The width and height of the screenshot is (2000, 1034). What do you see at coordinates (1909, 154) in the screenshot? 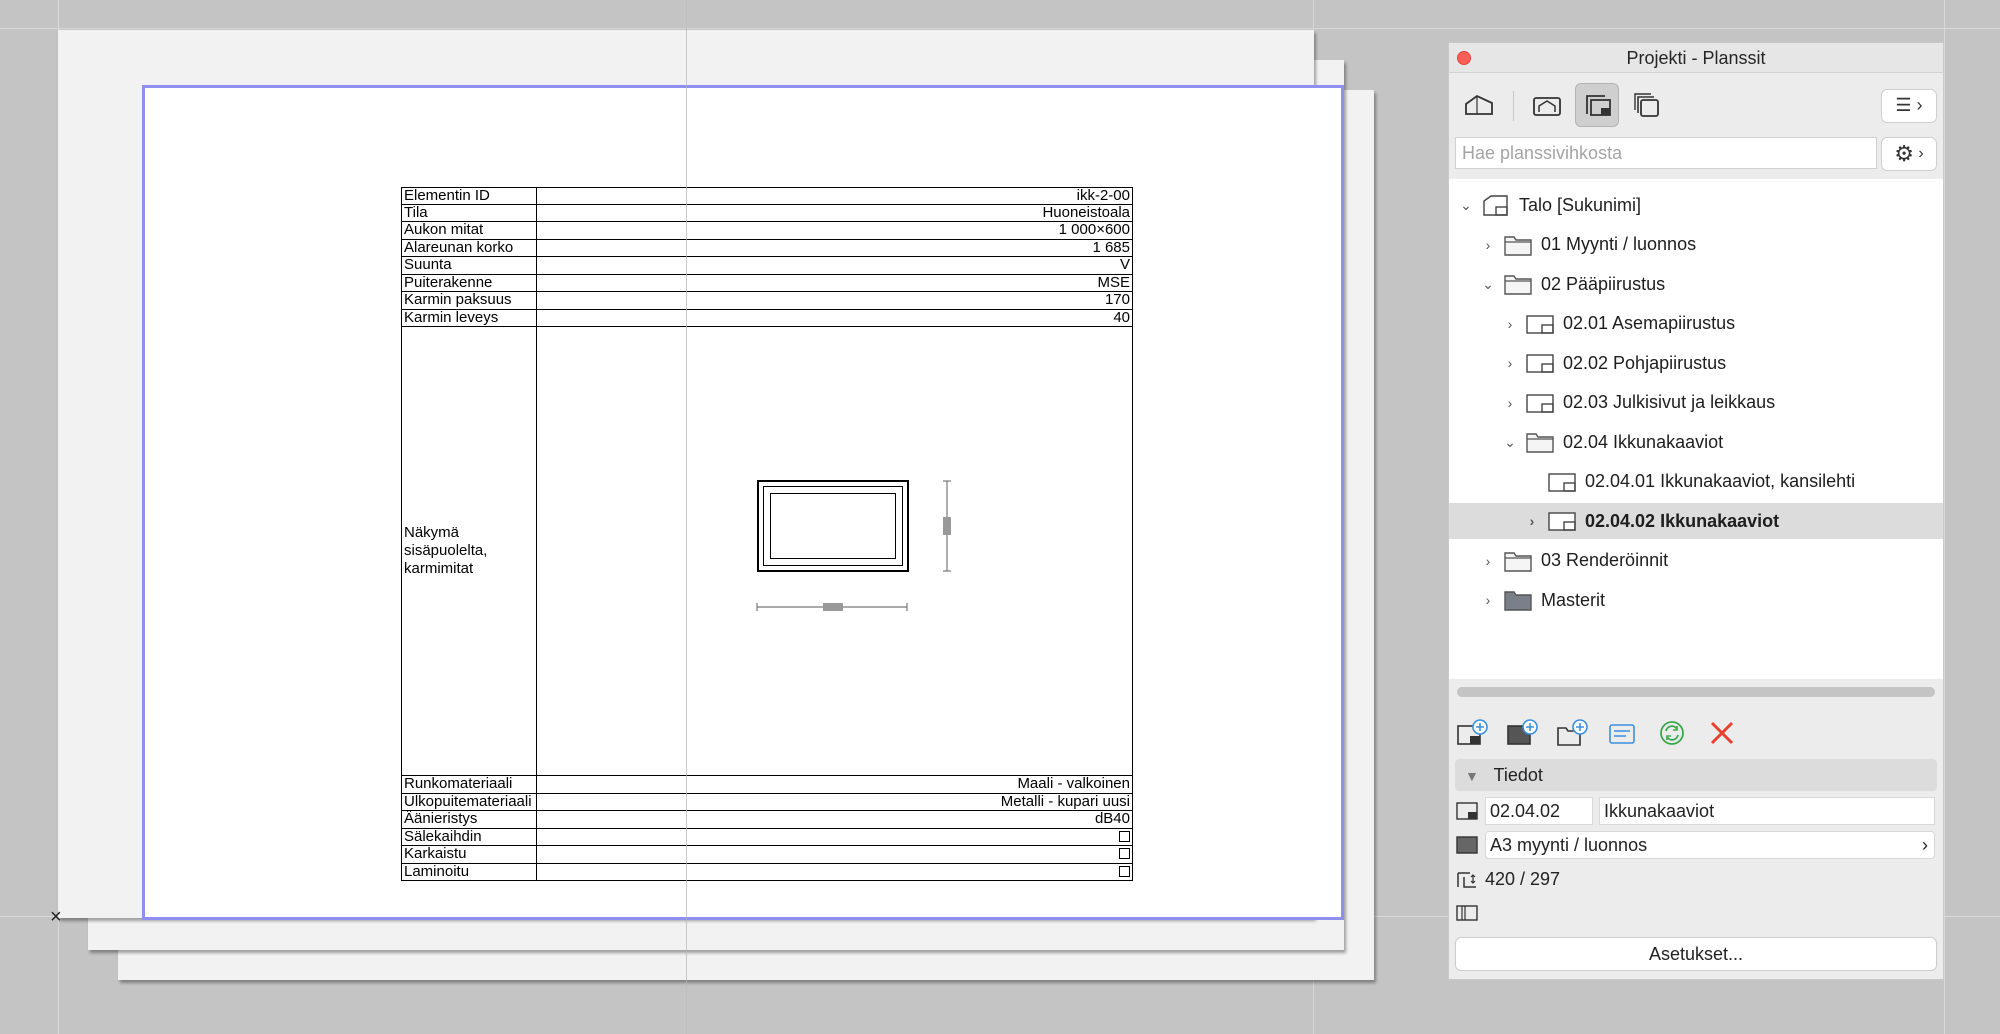
I see `settings-gear-button: ⚙ ›` at bounding box center [1909, 154].